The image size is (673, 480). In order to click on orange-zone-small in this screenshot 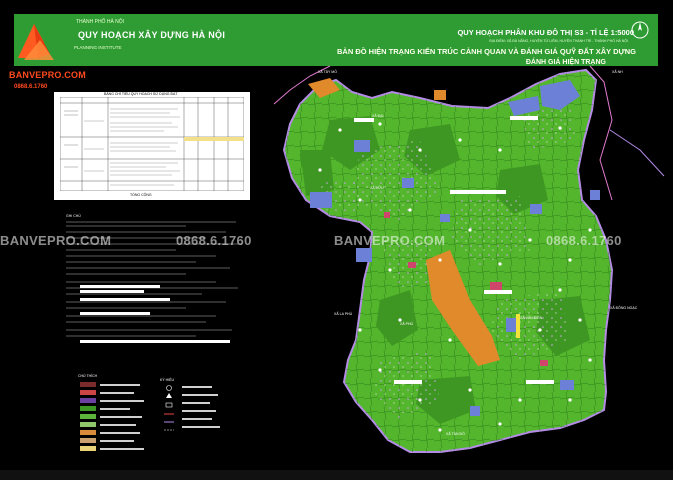, I will do `click(440, 95)`.